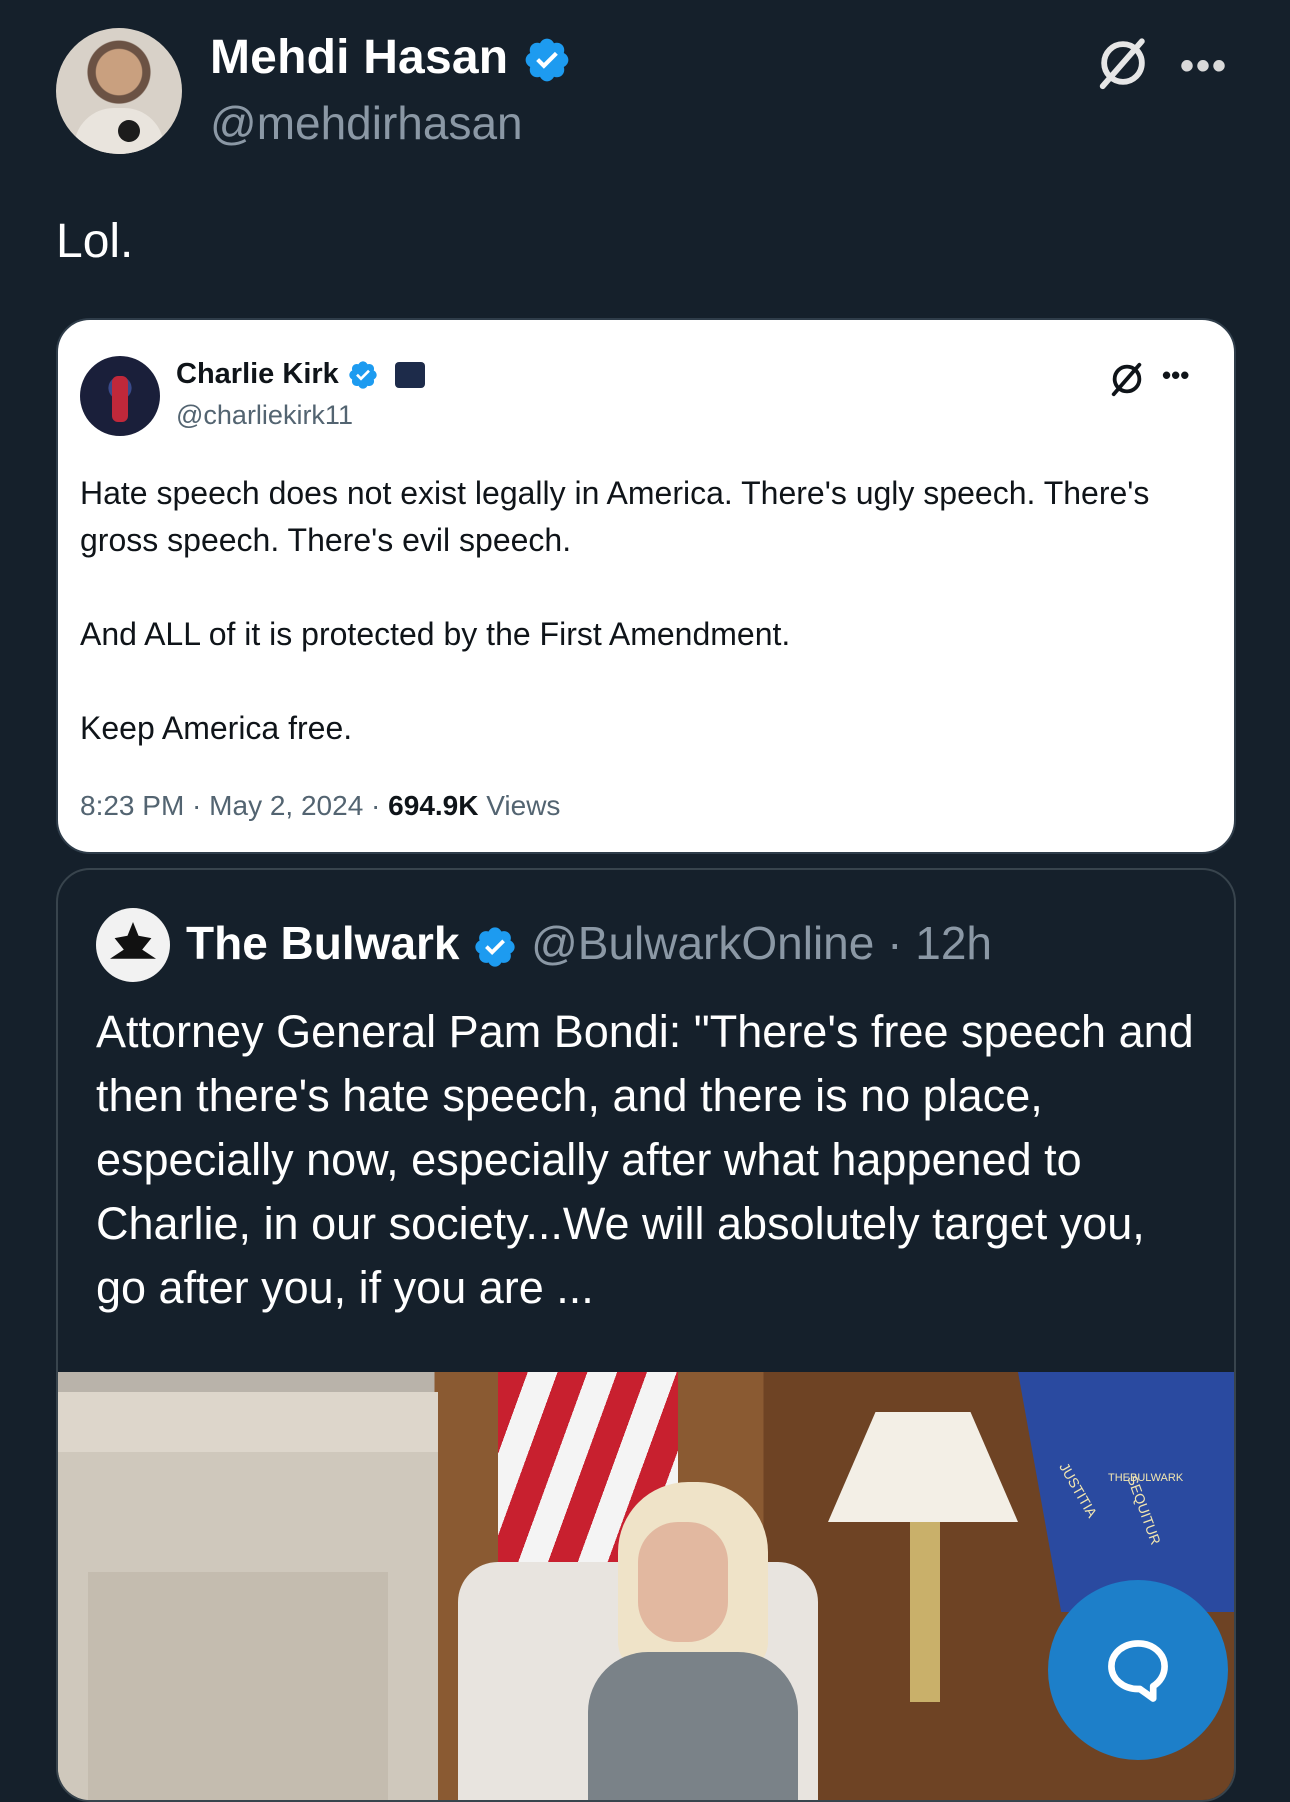 The image size is (1290, 1802). I want to click on lamp-base-image, so click(925, 1612).